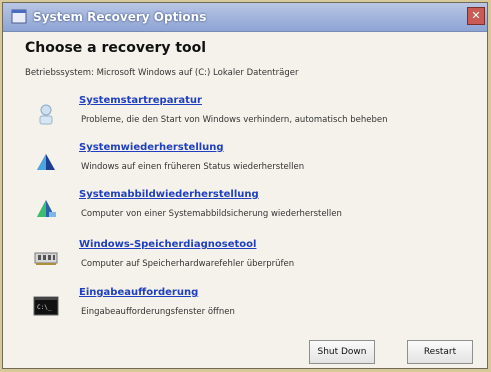 The height and width of the screenshot is (372, 491). I want to click on page-title: Choose a recovery tool, so click(116, 48).